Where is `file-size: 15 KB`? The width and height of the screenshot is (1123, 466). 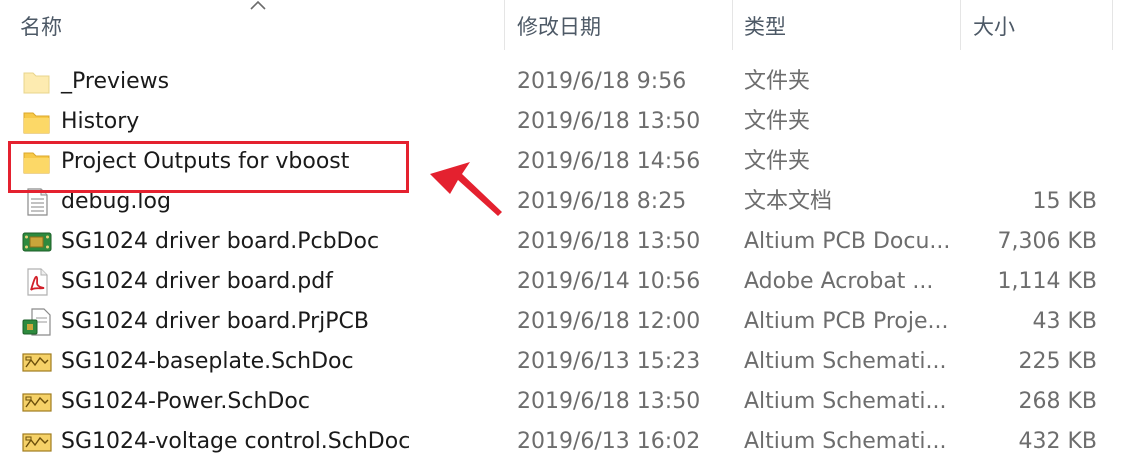
file-size: 15 KB is located at coordinates (1064, 201).